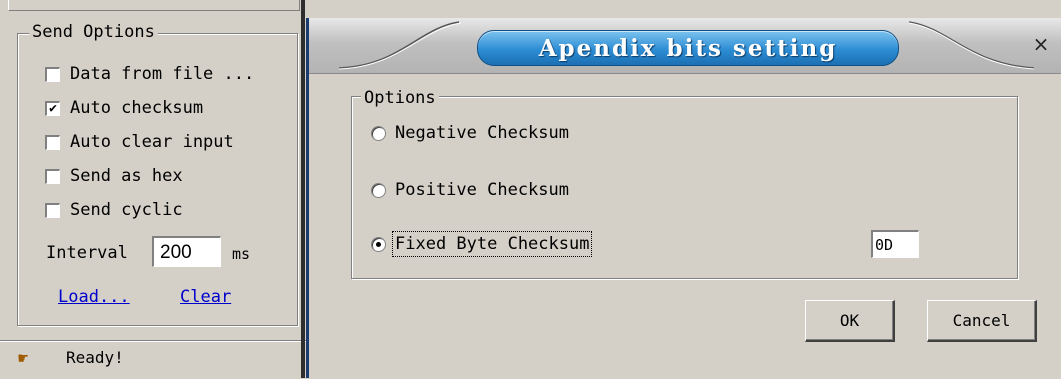  I want to click on auto-clear-input-checkbox: Auto clear input, so click(139, 142).